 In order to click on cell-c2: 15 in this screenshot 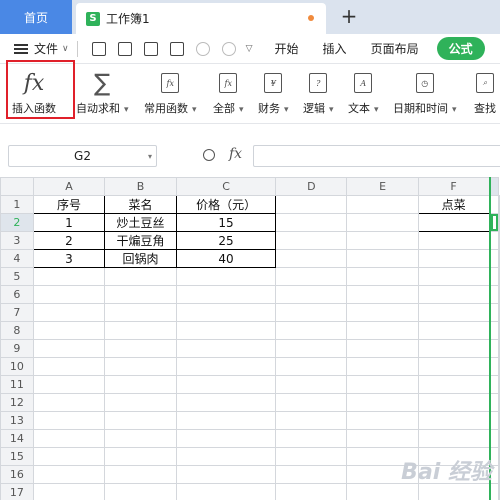, I will do `click(226, 222)`.